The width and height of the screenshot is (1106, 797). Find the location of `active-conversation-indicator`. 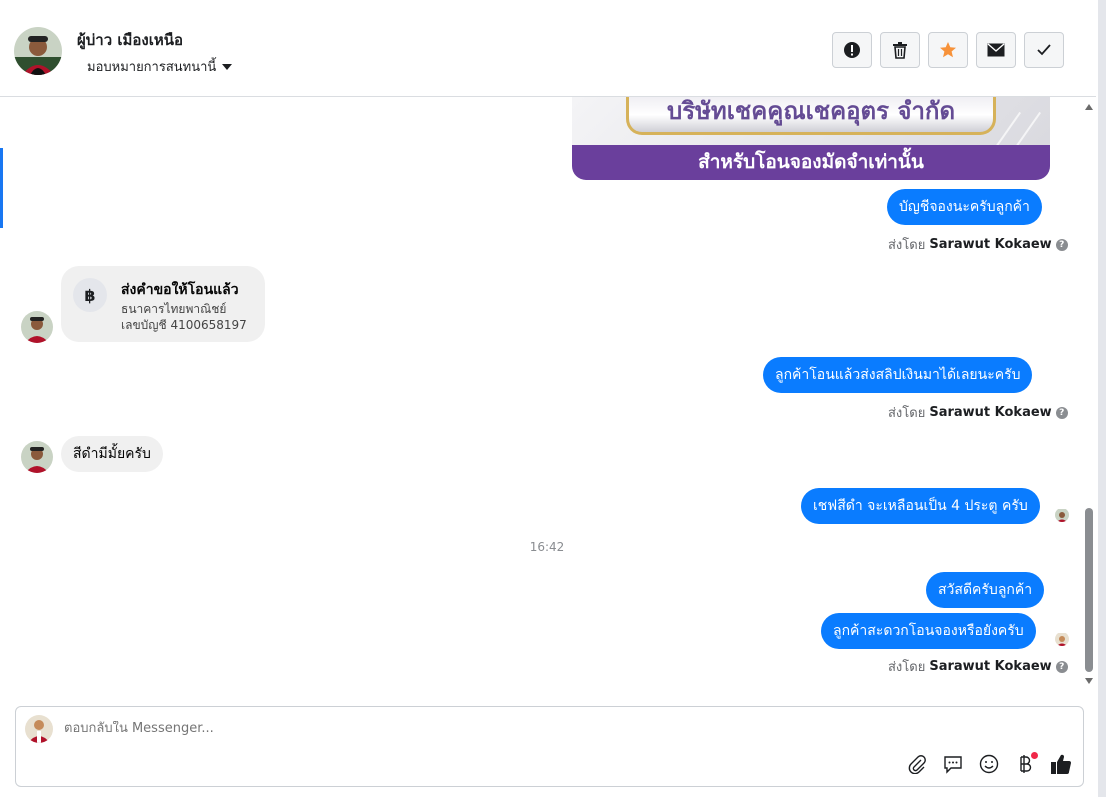

active-conversation-indicator is located at coordinates (1, 188).